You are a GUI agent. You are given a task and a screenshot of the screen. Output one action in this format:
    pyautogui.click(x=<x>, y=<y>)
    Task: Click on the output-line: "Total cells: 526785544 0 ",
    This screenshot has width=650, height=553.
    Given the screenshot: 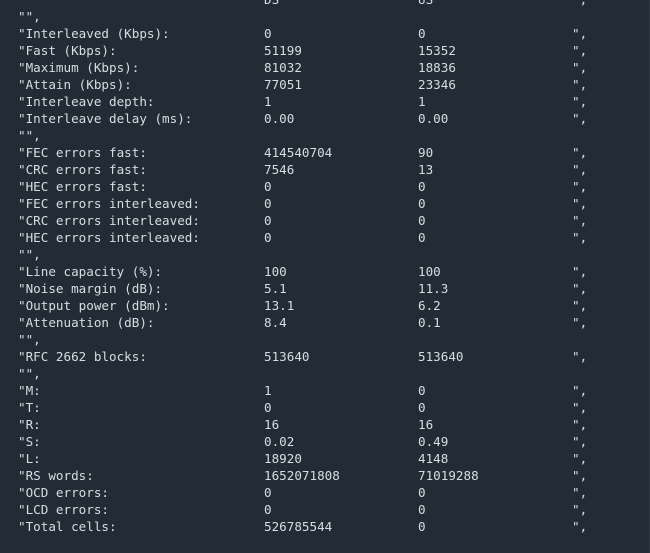 What is the action you would take?
    pyautogui.click(x=324, y=526)
    